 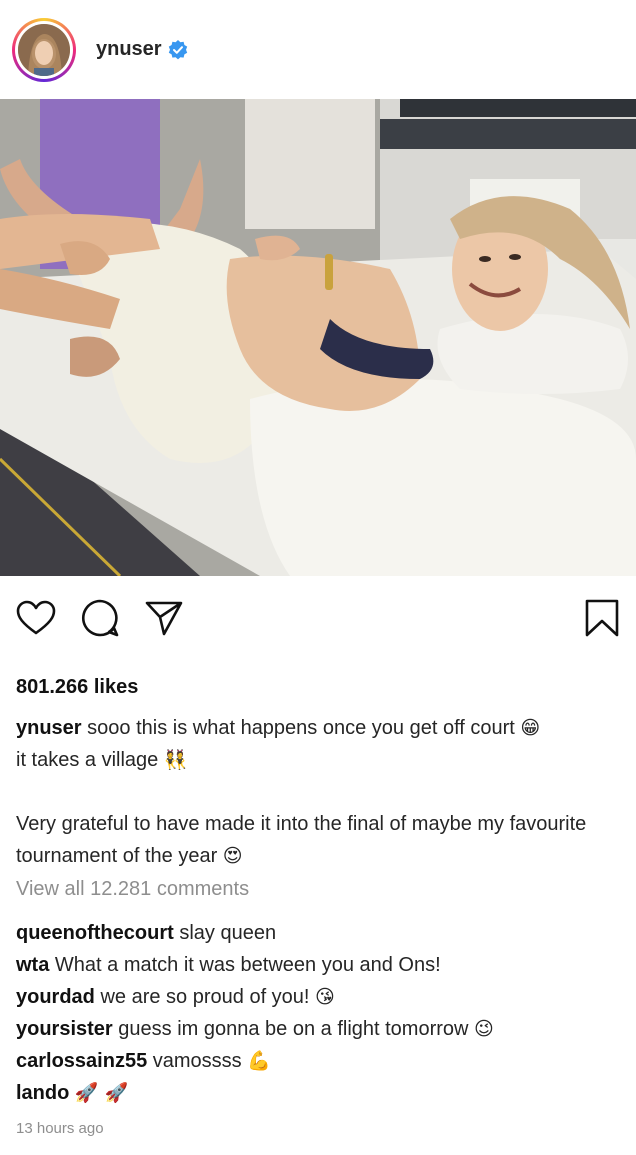 I want to click on grinning-emoji: 😁, so click(x=530, y=728).